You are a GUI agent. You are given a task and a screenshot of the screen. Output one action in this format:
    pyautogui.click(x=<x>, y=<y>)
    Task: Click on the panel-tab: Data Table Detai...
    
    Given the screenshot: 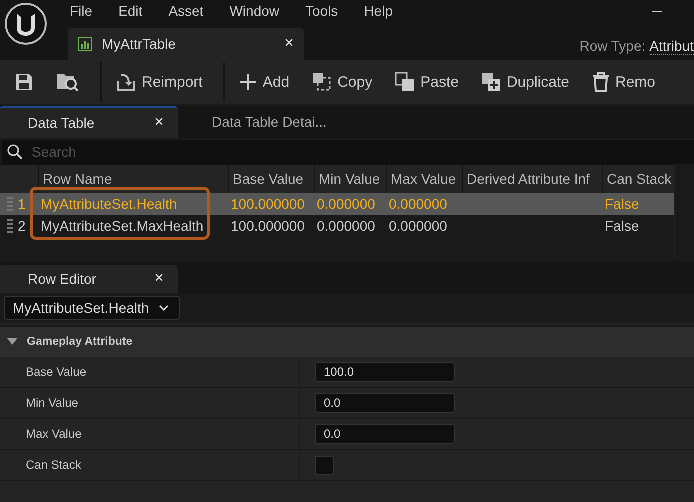 What is the action you would take?
    pyautogui.click(x=267, y=122)
    